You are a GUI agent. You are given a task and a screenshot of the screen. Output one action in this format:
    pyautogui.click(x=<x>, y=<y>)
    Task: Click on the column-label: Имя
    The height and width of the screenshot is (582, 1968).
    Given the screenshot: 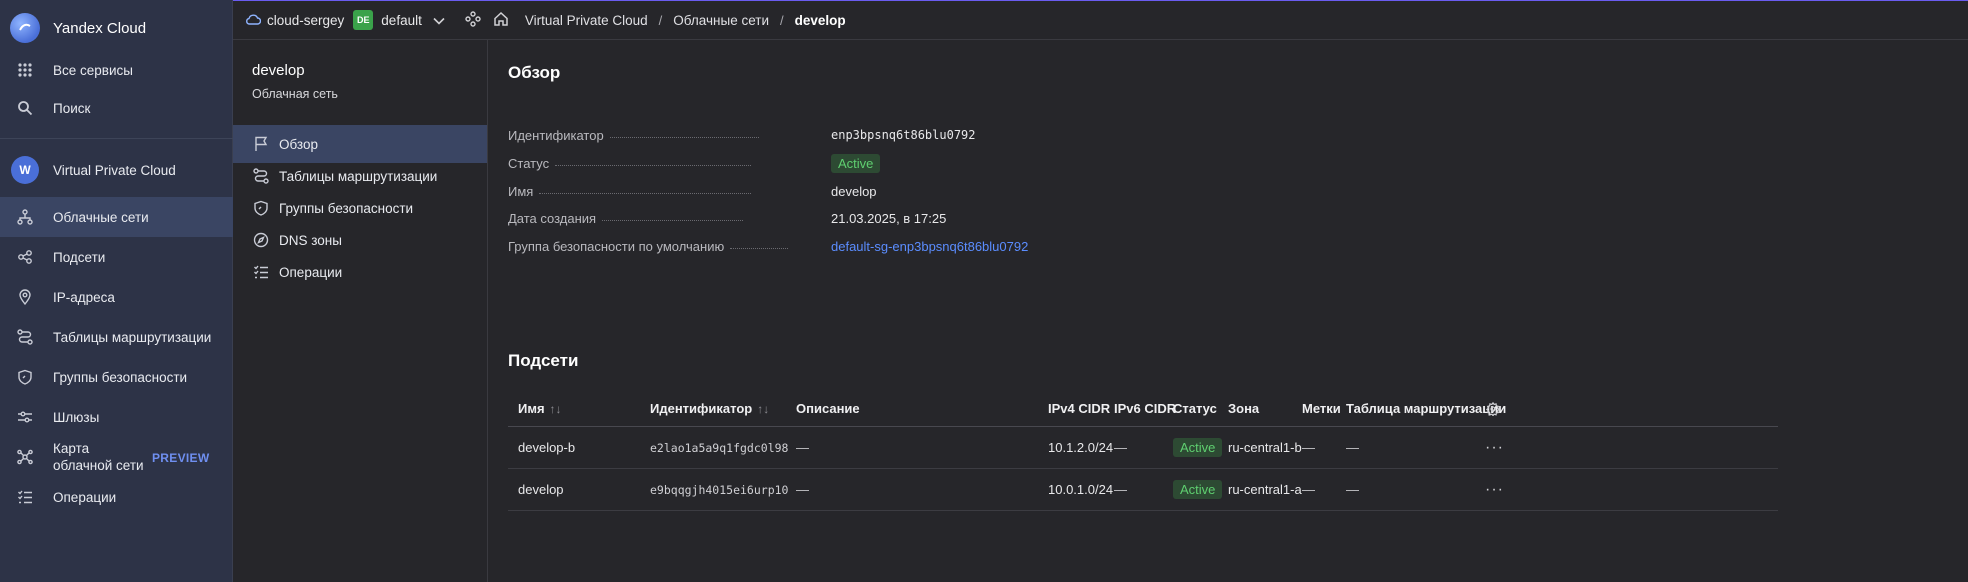 What is the action you would take?
    pyautogui.click(x=531, y=408)
    